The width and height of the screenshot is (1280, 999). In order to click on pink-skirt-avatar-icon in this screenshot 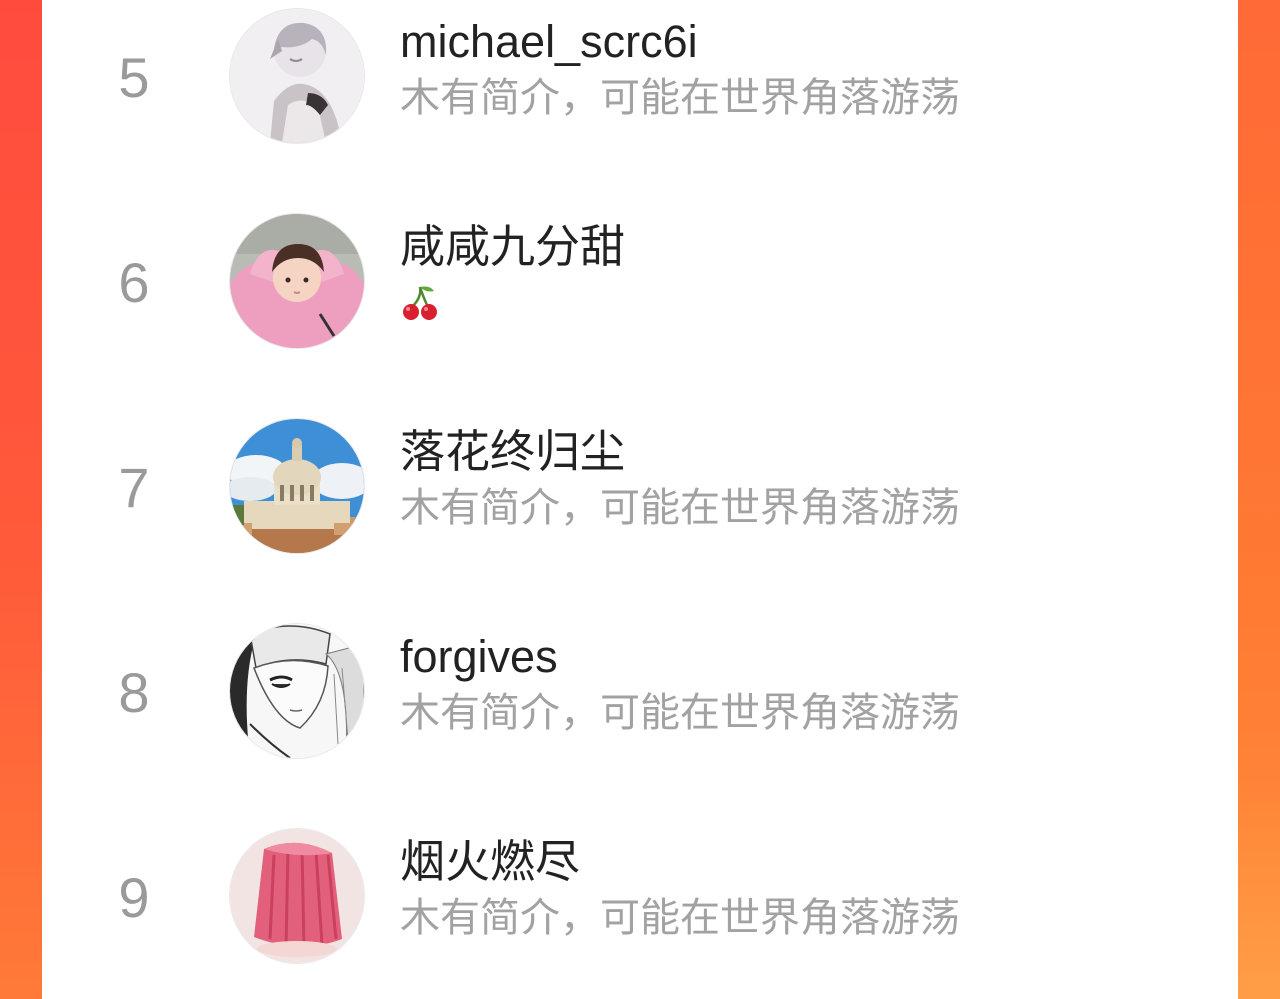, I will do `click(297, 896)`.